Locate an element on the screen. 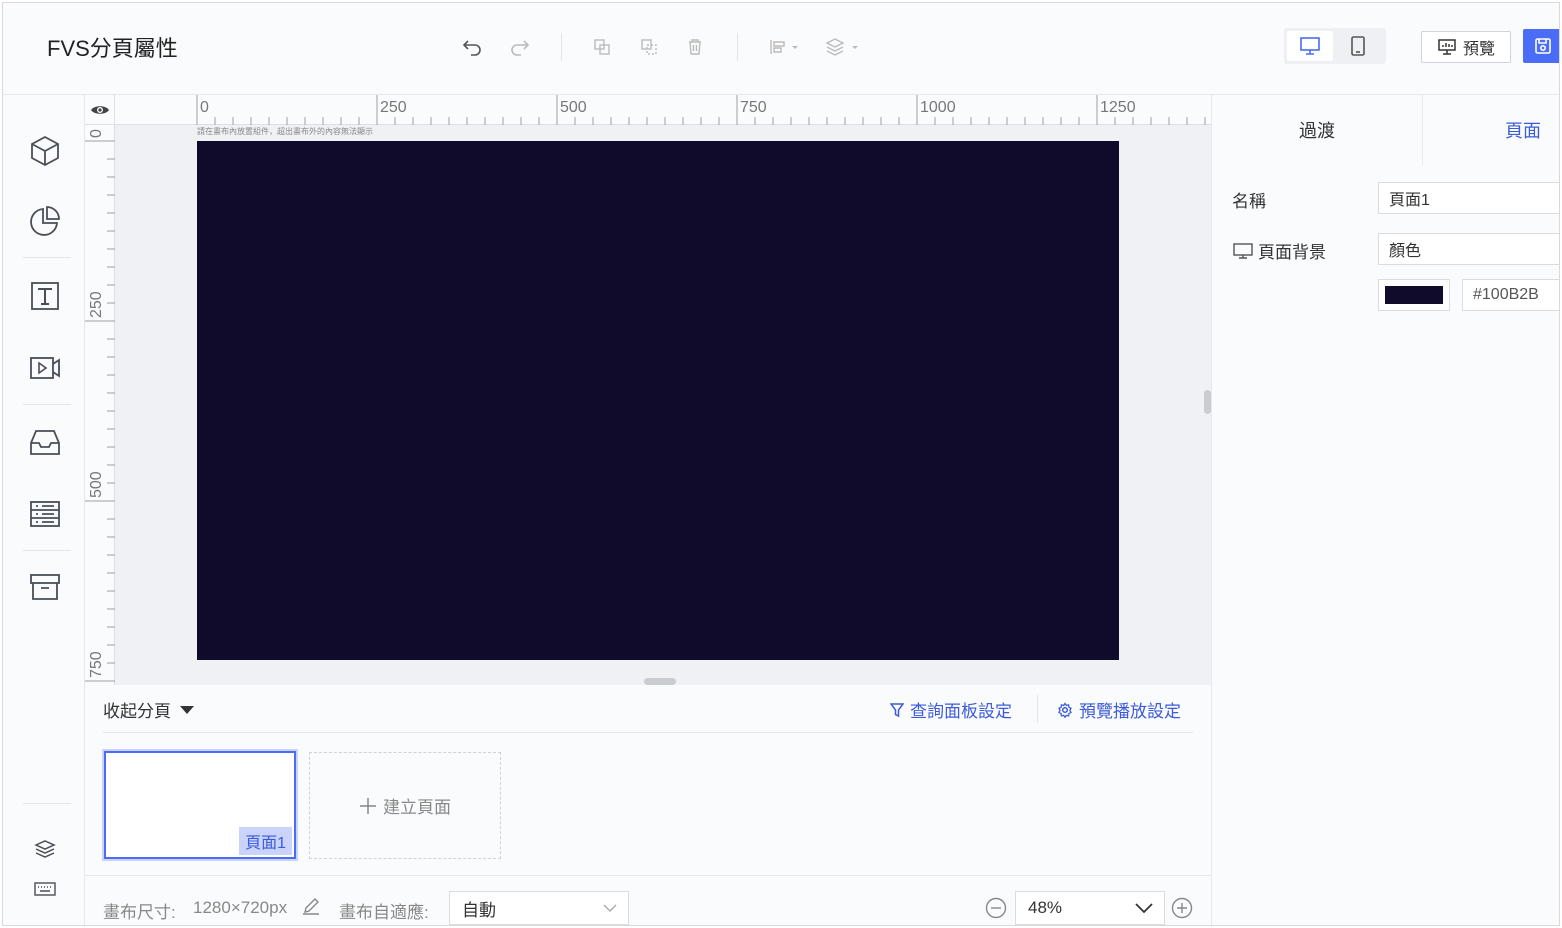  vertical-ruler: 0 250 500 750 is located at coordinates (100, 405).